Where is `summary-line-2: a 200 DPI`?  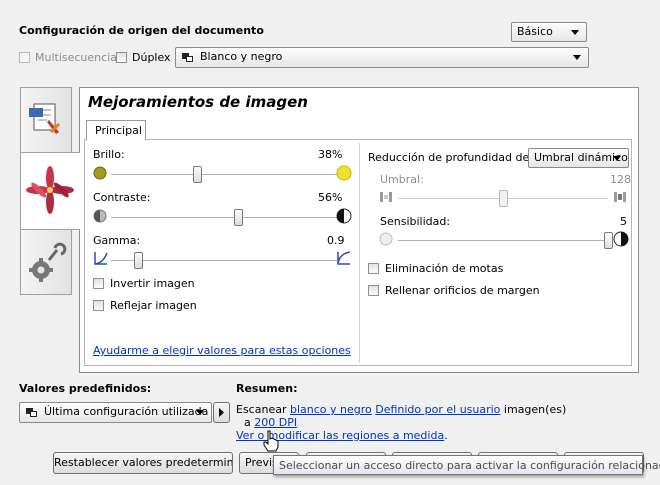 summary-line-2: a 200 DPI is located at coordinates (270, 422).